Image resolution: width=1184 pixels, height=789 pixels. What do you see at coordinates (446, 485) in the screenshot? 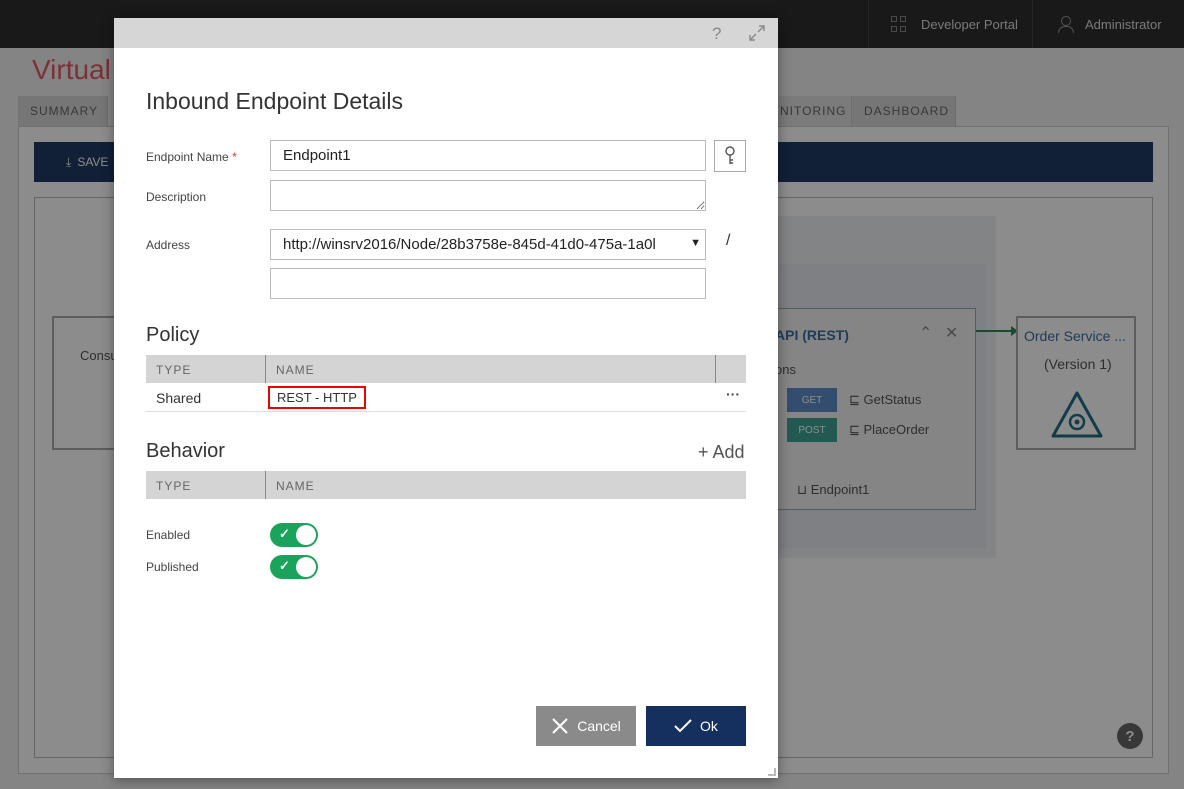
I see `behavior-table-header: TYPE NAME` at bounding box center [446, 485].